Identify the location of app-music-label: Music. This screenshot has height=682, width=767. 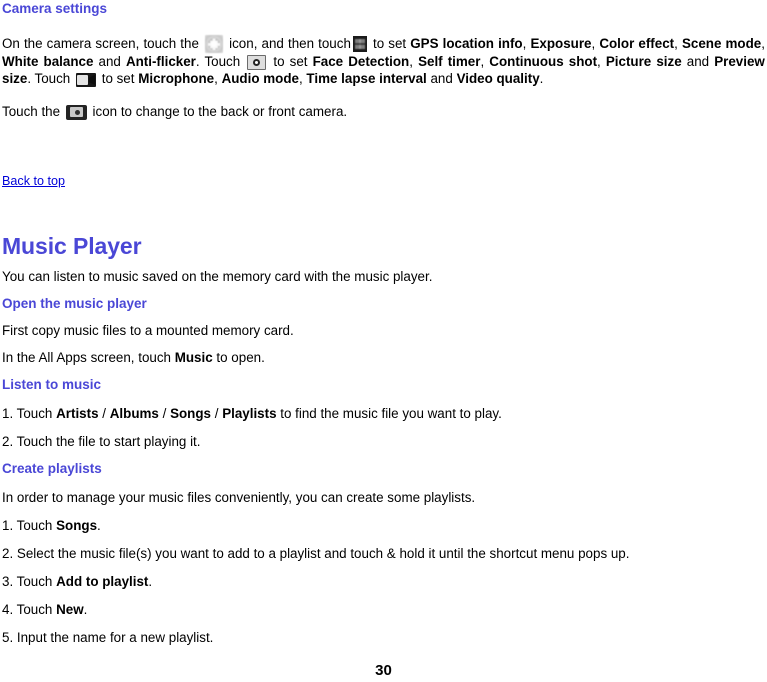
(193, 358).